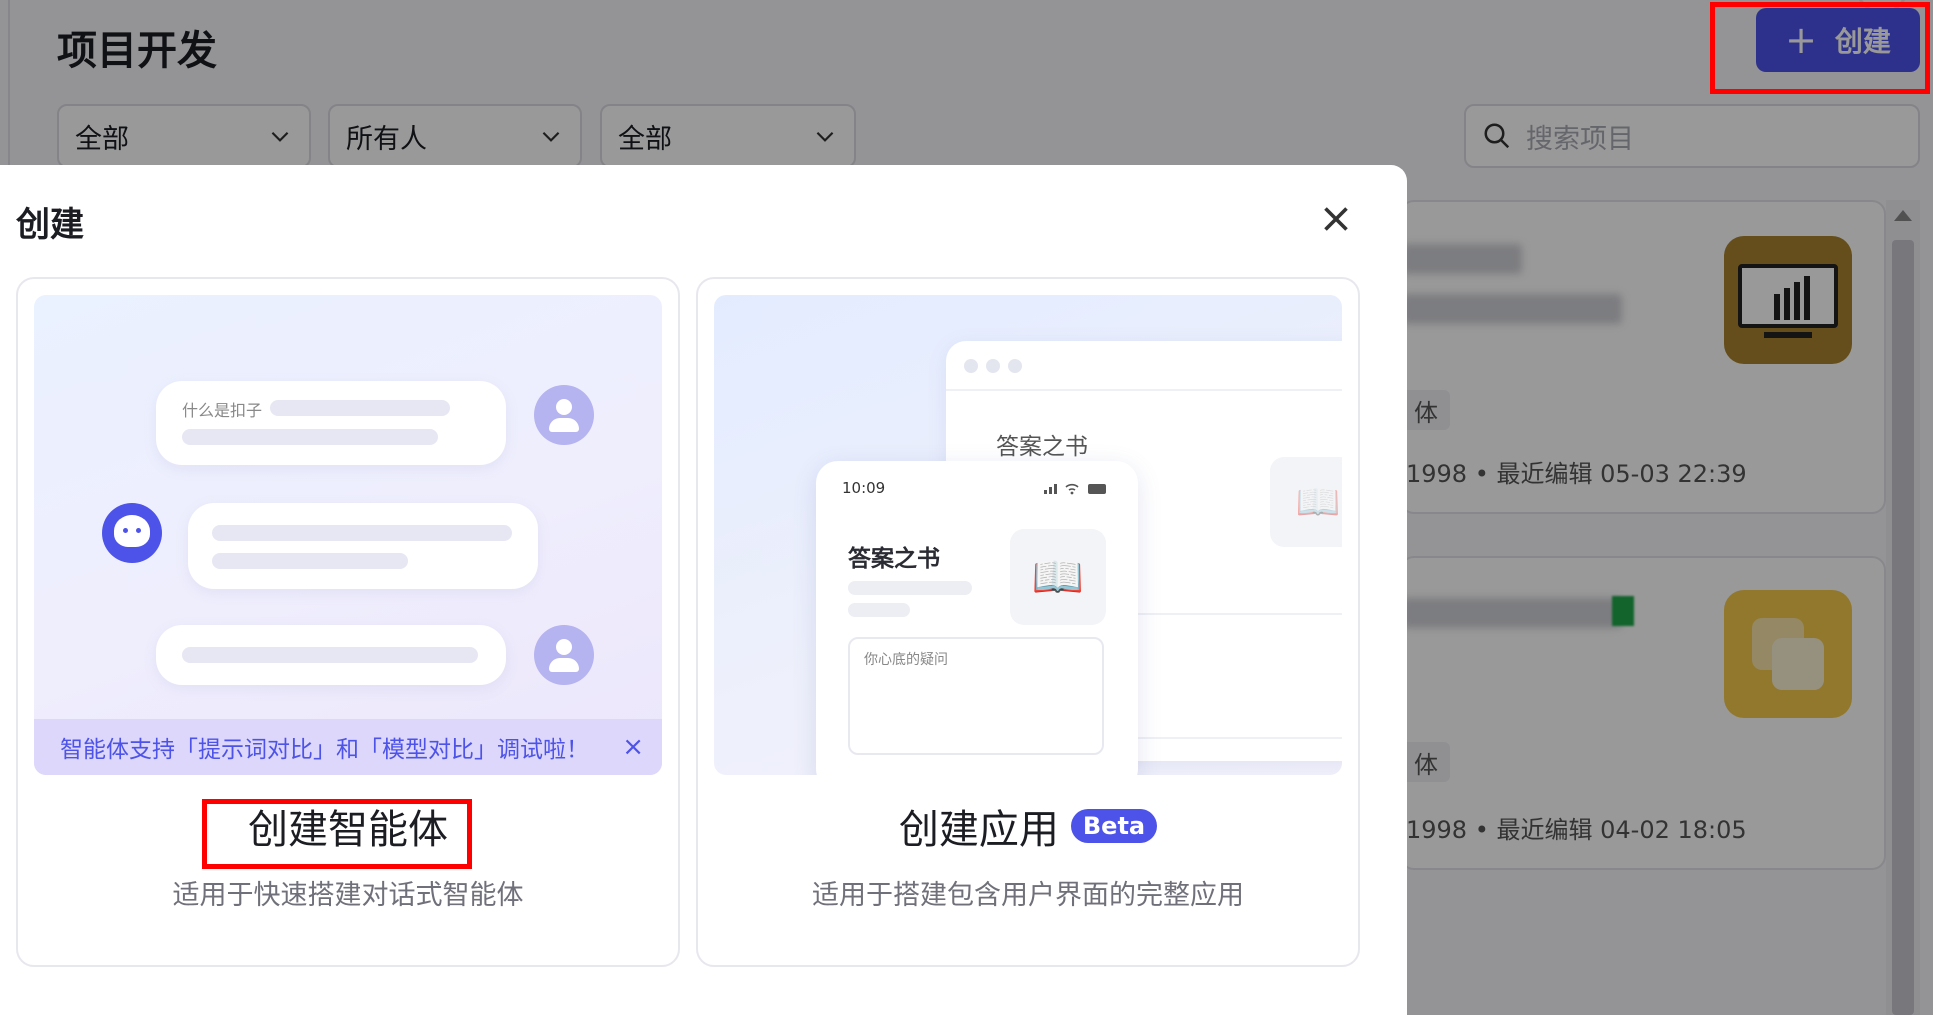  What do you see at coordinates (1114, 826) in the screenshot?
I see `beta-badge: Beta` at bounding box center [1114, 826].